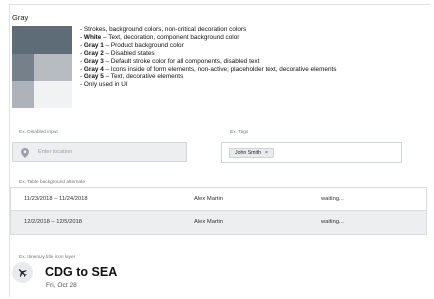 The height and width of the screenshot is (299, 434). I want to click on gray-swatch-group, so click(42, 67).